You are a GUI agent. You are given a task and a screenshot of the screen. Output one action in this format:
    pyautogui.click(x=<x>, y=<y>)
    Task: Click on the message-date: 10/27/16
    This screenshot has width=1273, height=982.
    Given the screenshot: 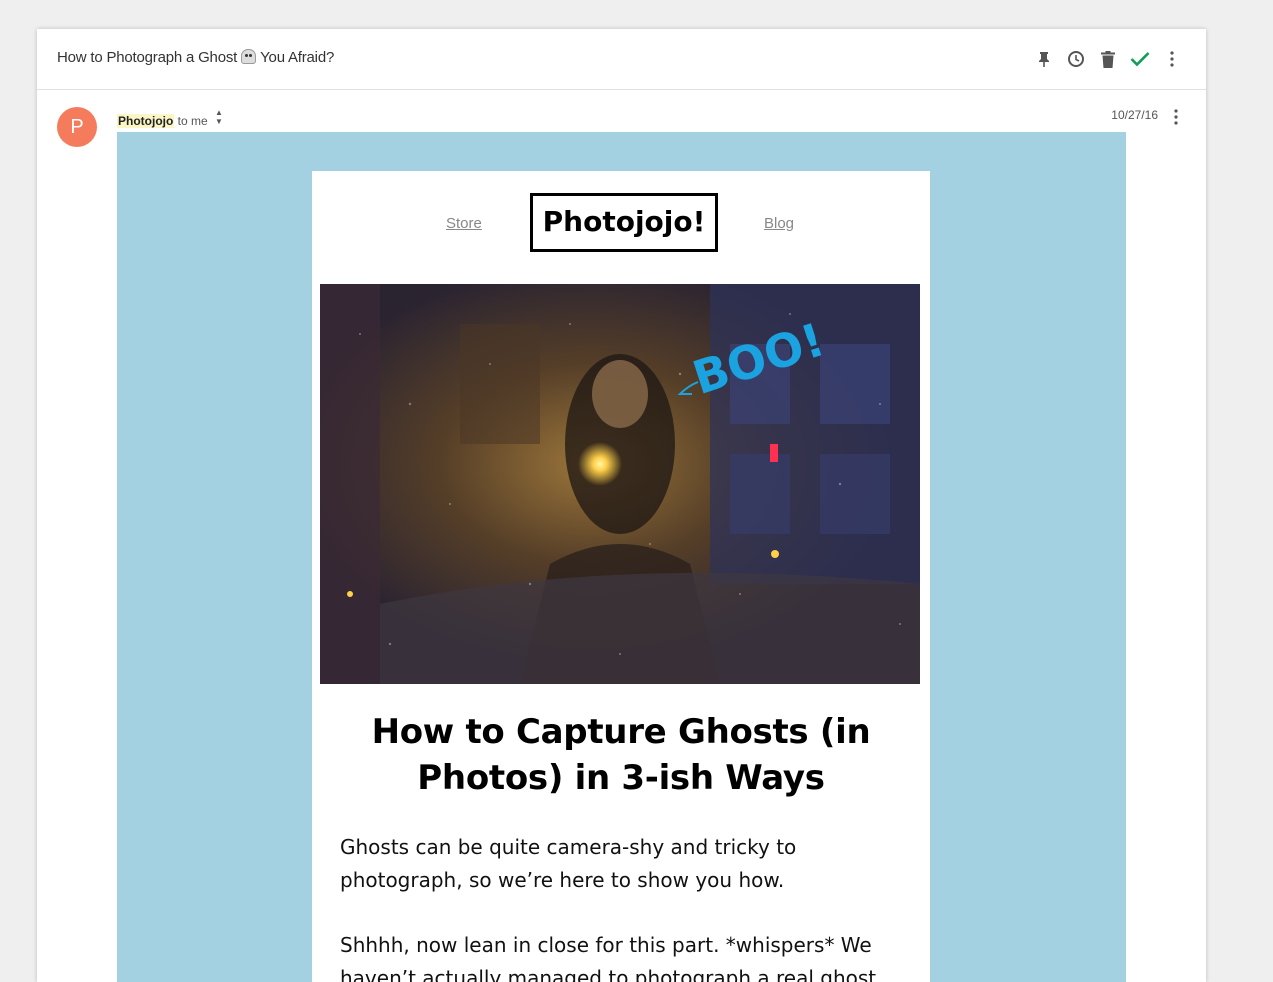 What is the action you would take?
    pyautogui.click(x=1134, y=115)
    